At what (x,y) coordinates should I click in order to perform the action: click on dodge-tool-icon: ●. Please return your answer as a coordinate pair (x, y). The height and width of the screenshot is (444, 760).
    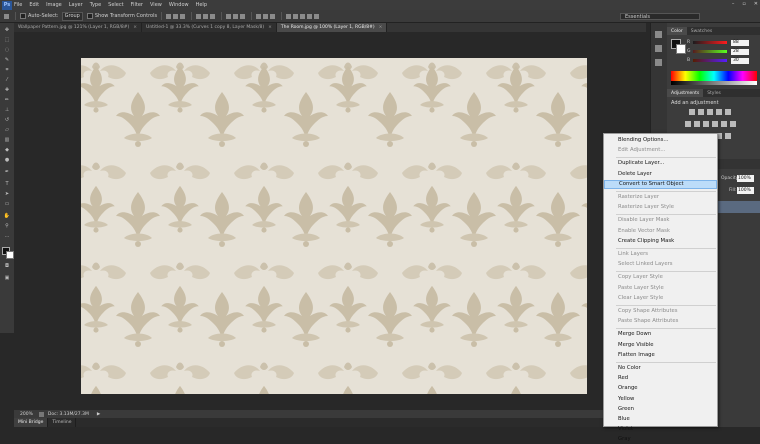
    Looking at the image, I should click on (7, 160).